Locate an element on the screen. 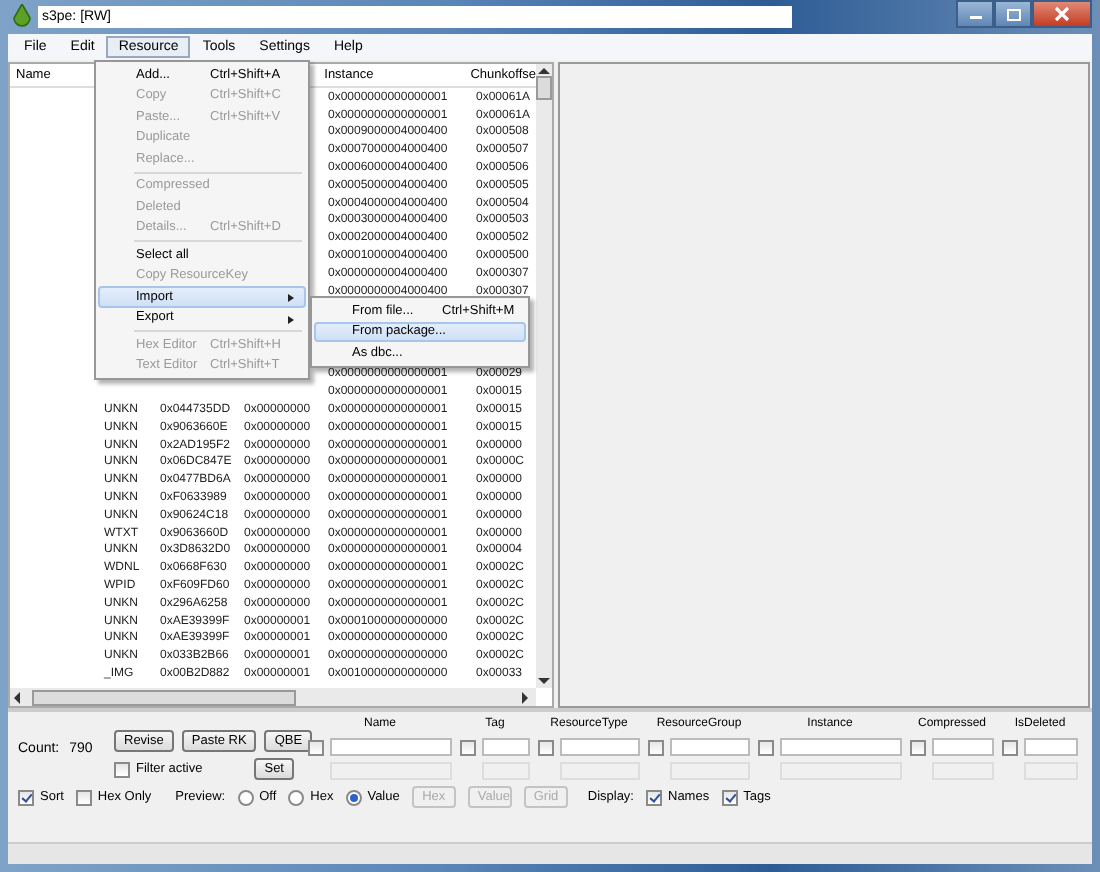 Image resolution: width=1100 pixels, height=872 pixels. app-icon is located at coordinates (22, 16).